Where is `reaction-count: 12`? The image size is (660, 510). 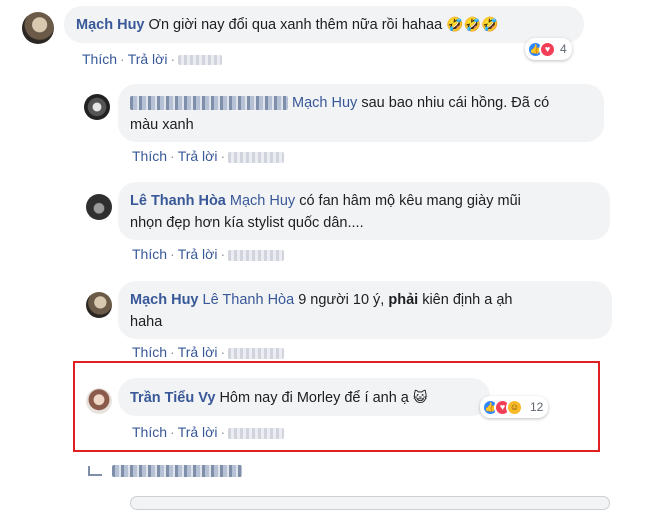 reaction-count: 12 is located at coordinates (537, 407).